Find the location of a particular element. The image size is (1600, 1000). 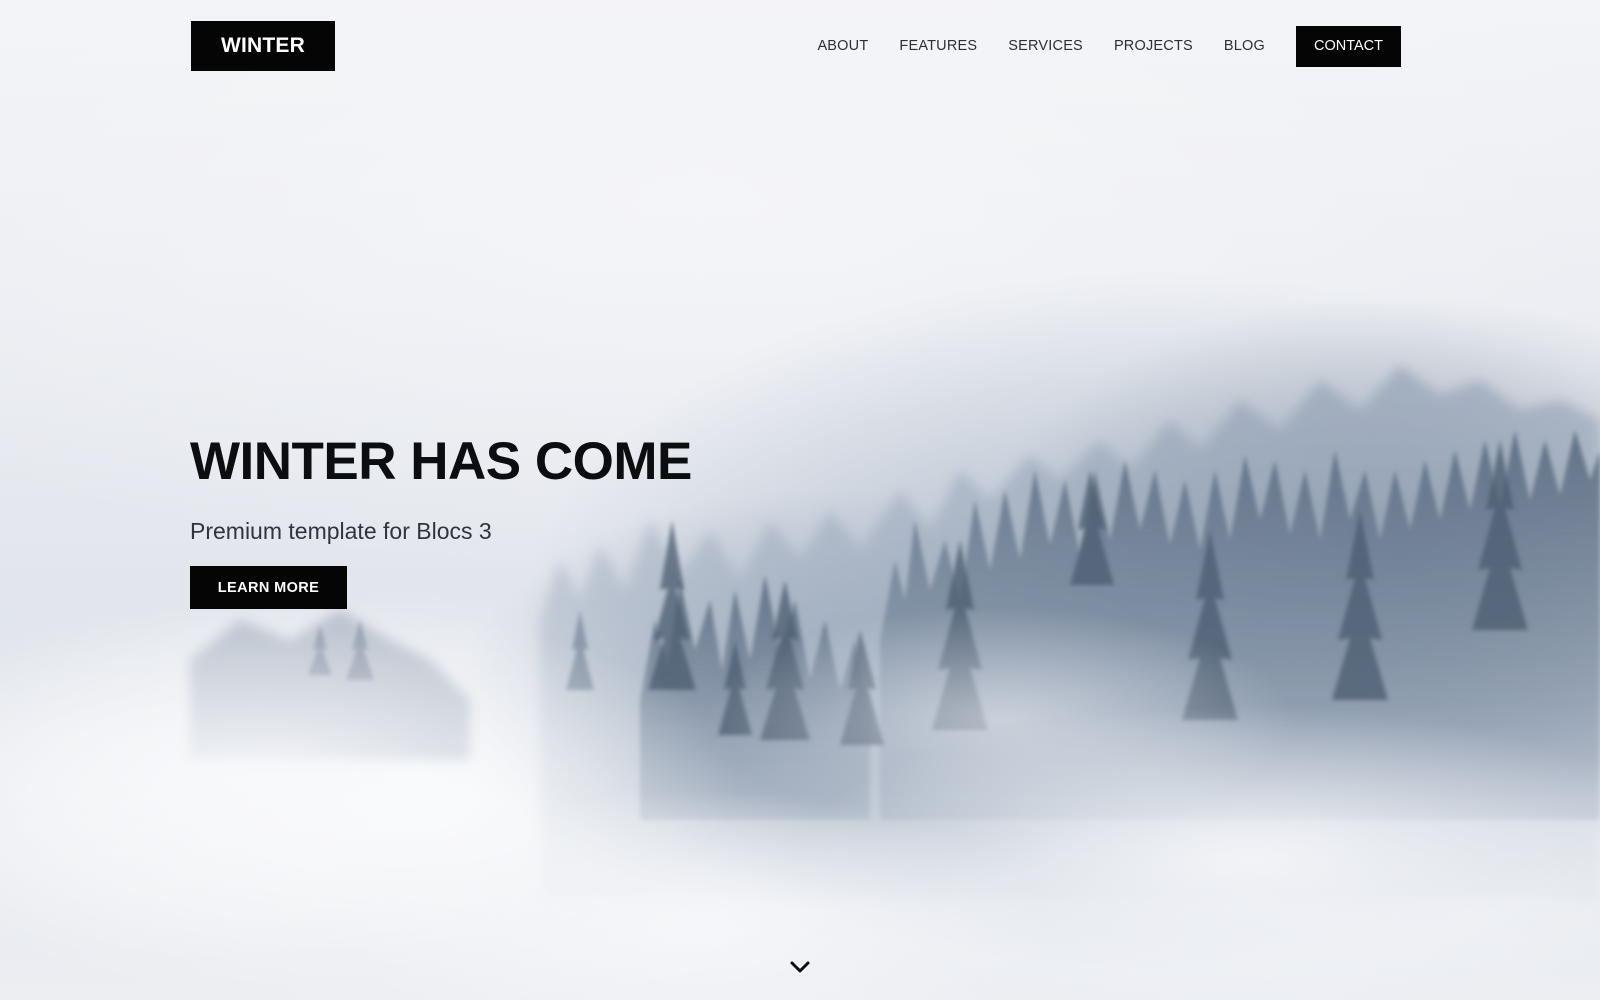

nav-item-services: SERVICES is located at coordinates (1045, 46).